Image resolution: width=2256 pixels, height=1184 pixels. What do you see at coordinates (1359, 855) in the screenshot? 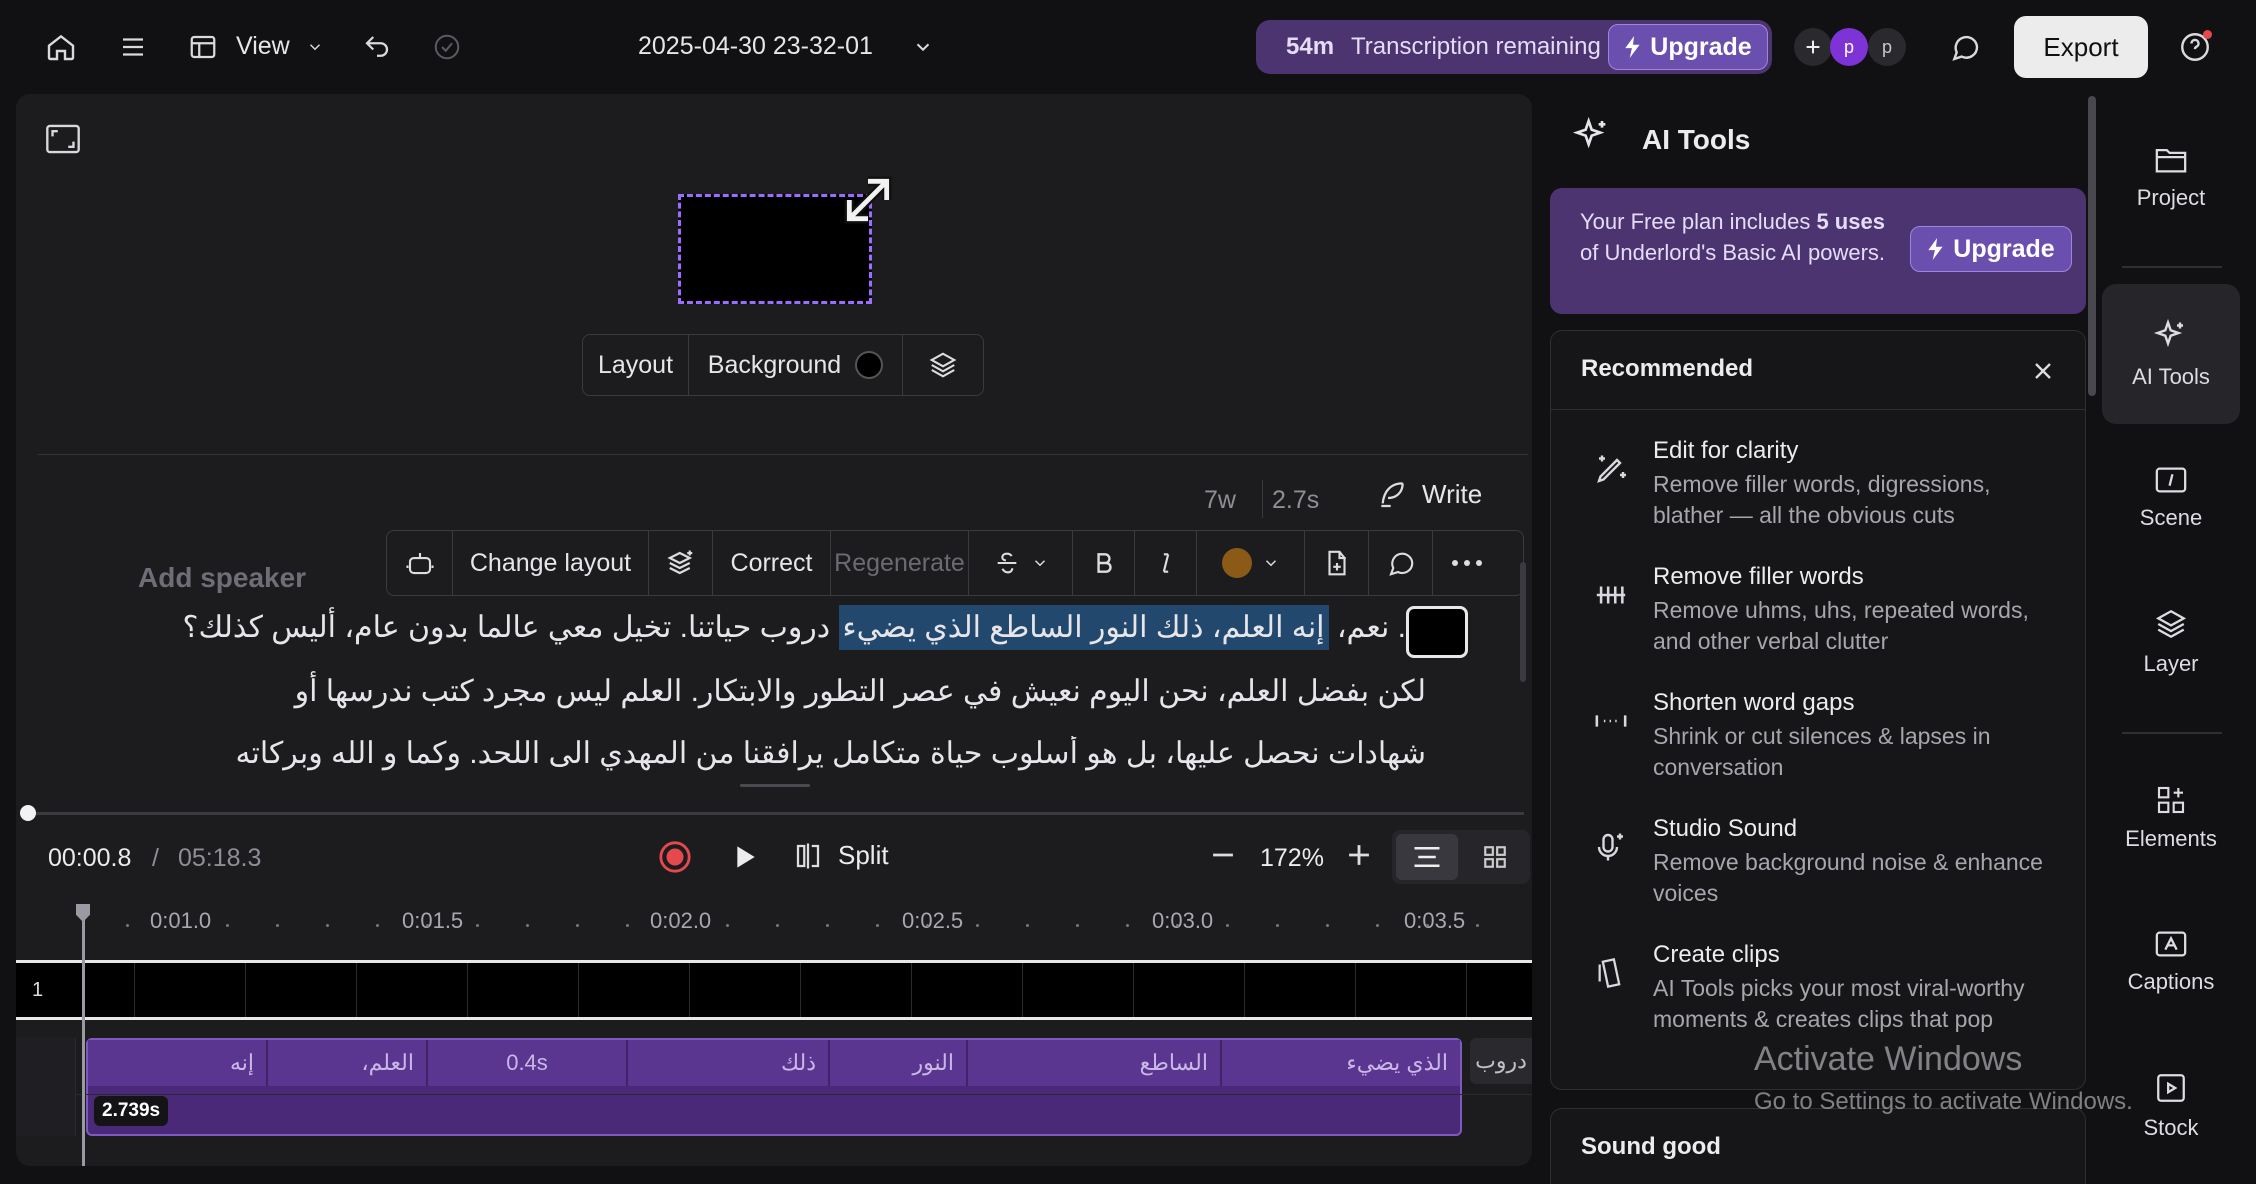
I see `zoom-in-icon` at bounding box center [1359, 855].